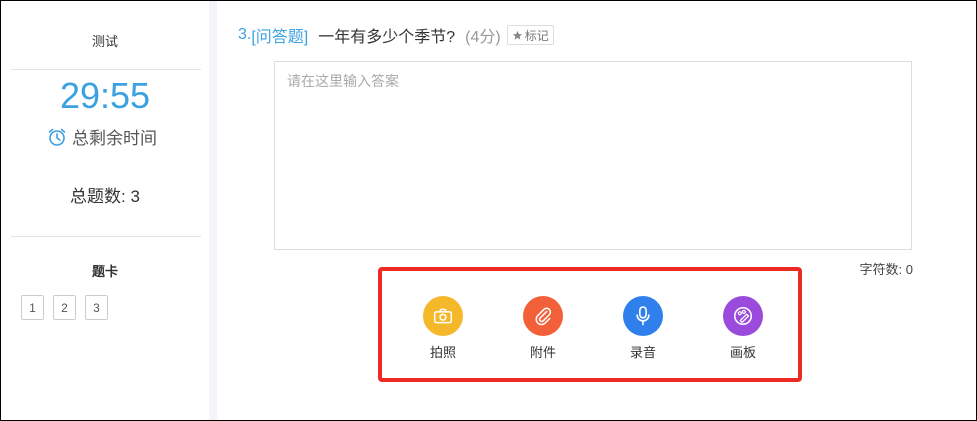  I want to click on palette-icon, so click(743, 316).